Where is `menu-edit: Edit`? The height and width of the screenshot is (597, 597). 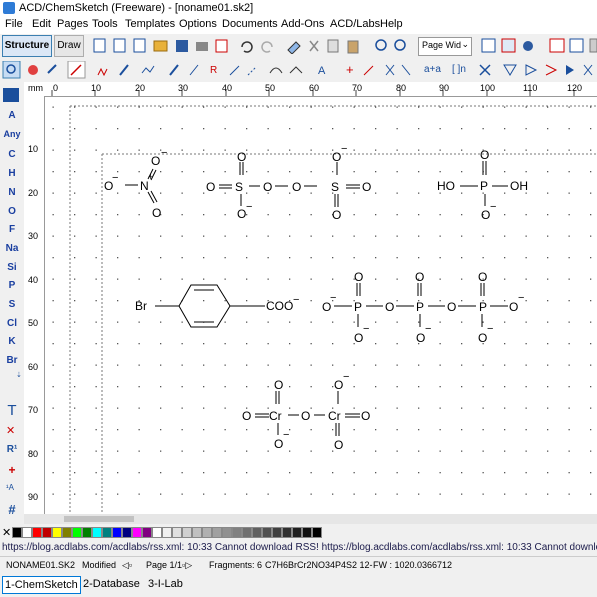
menu-edit: Edit is located at coordinates (41, 24).